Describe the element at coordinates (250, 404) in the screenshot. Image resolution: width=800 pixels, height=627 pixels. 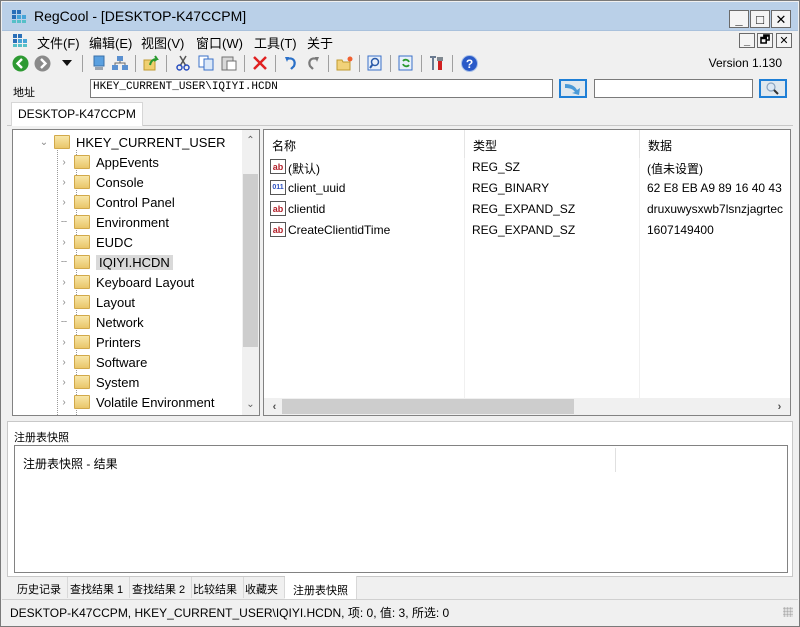
I see `scroll-down-icon: ⌄` at that location.